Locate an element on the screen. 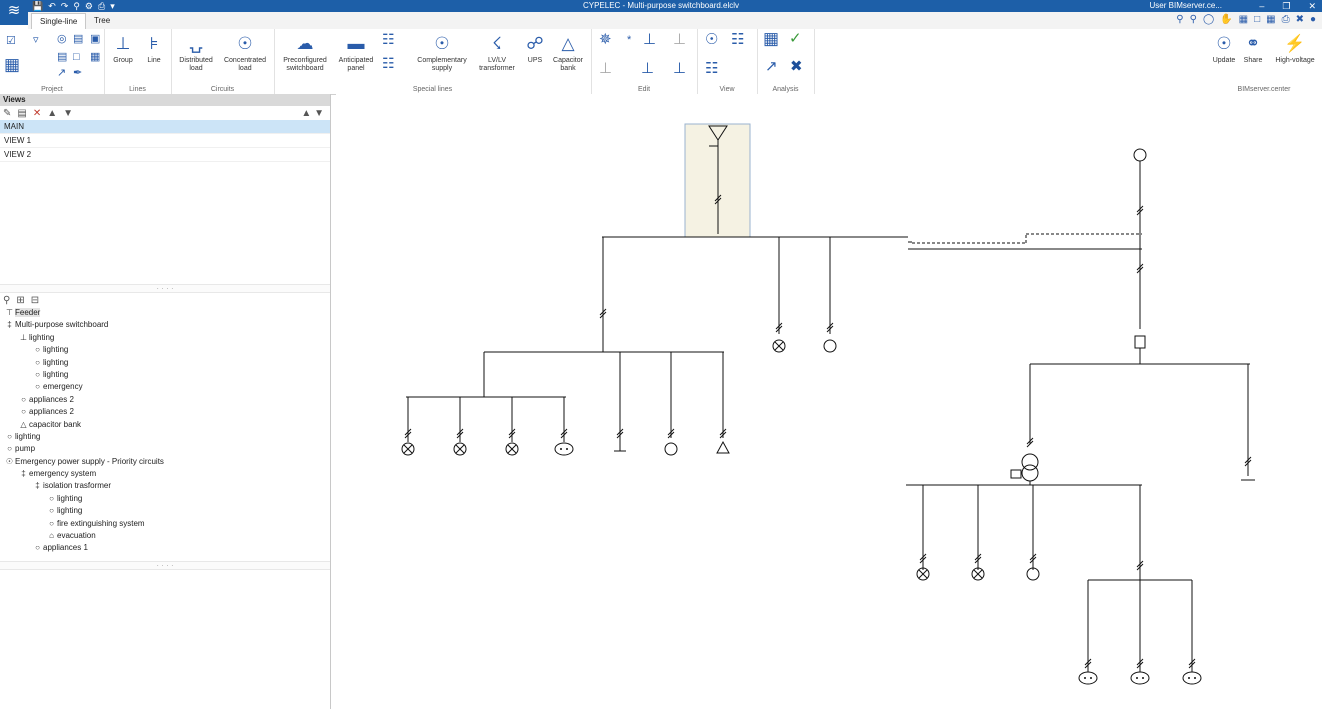 The width and height of the screenshot is (1322, 711). image-icon: ▦ is located at coordinates (95, 57).